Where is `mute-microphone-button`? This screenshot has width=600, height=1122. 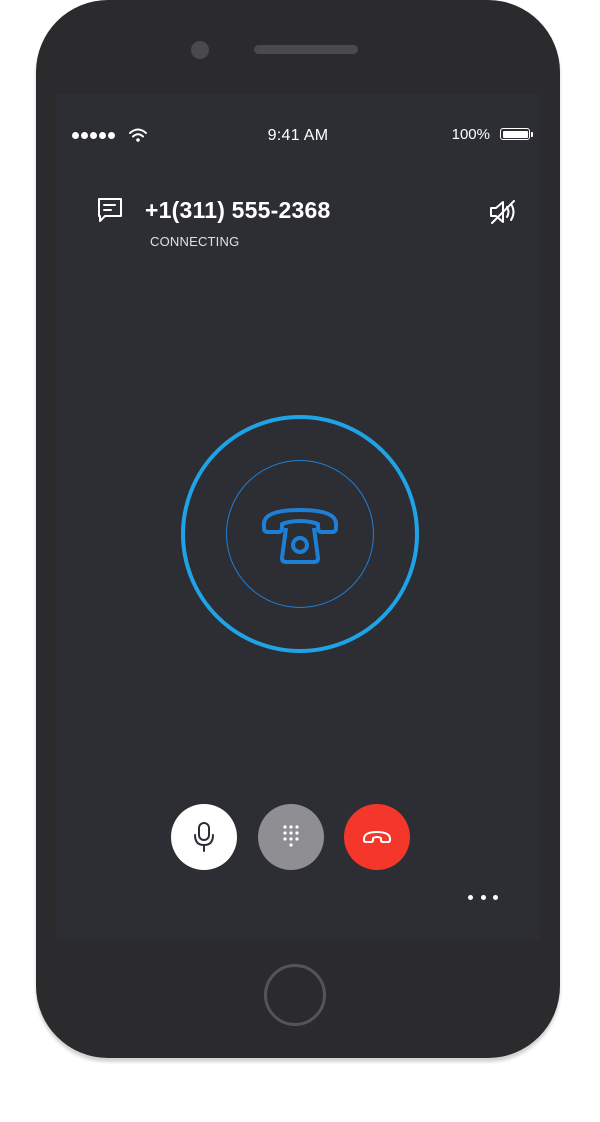 mute-microphone-button is located at coordinates (204, 837).